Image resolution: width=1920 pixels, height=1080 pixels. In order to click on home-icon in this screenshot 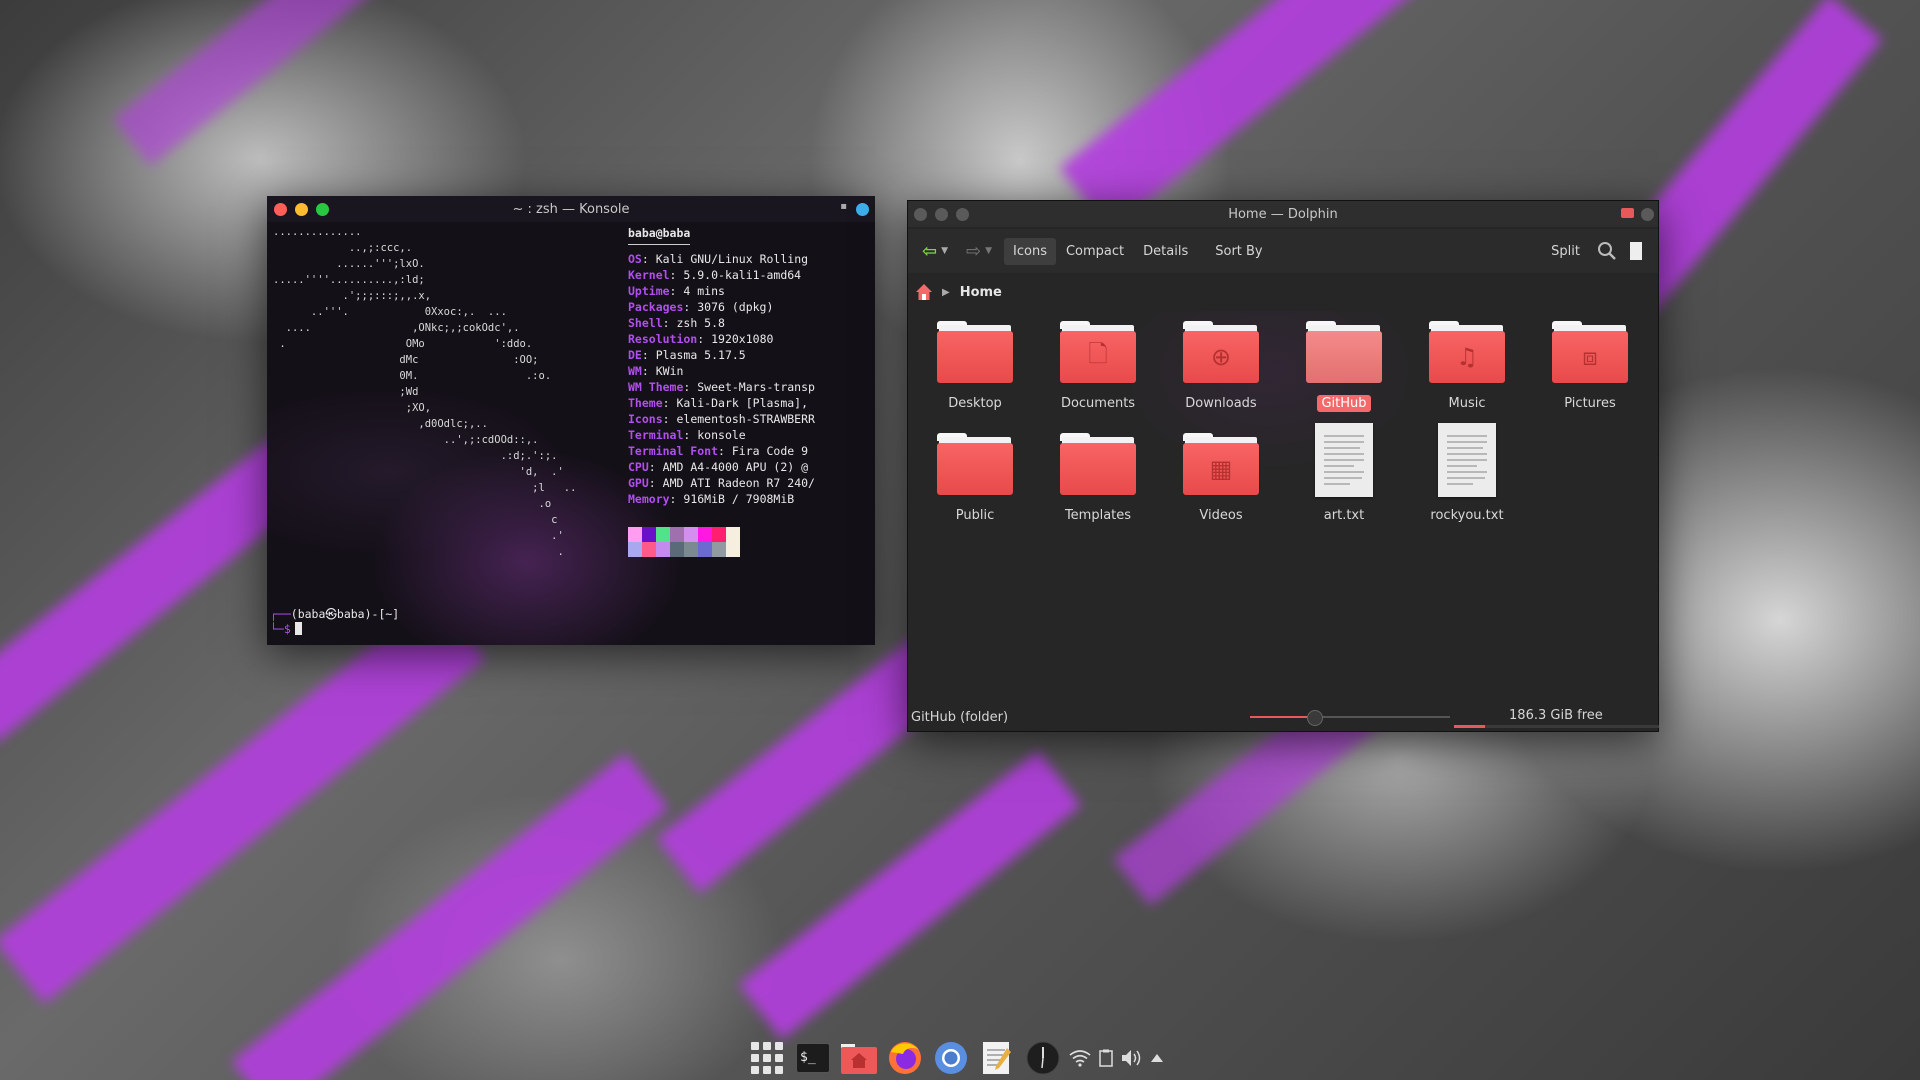, I will do `click(924, 292)`.